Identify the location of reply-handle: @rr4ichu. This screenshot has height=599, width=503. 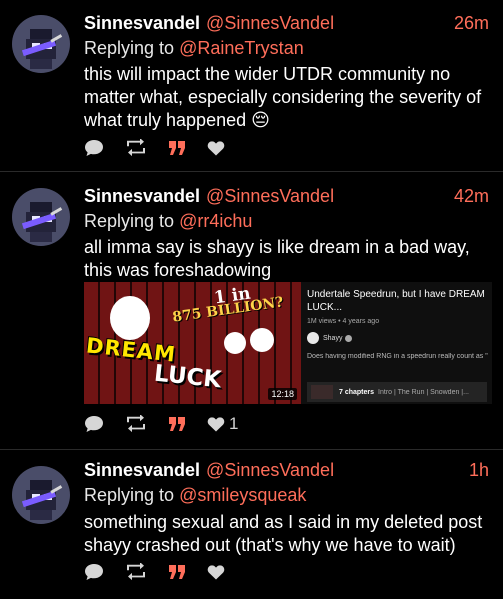
(215, 221).